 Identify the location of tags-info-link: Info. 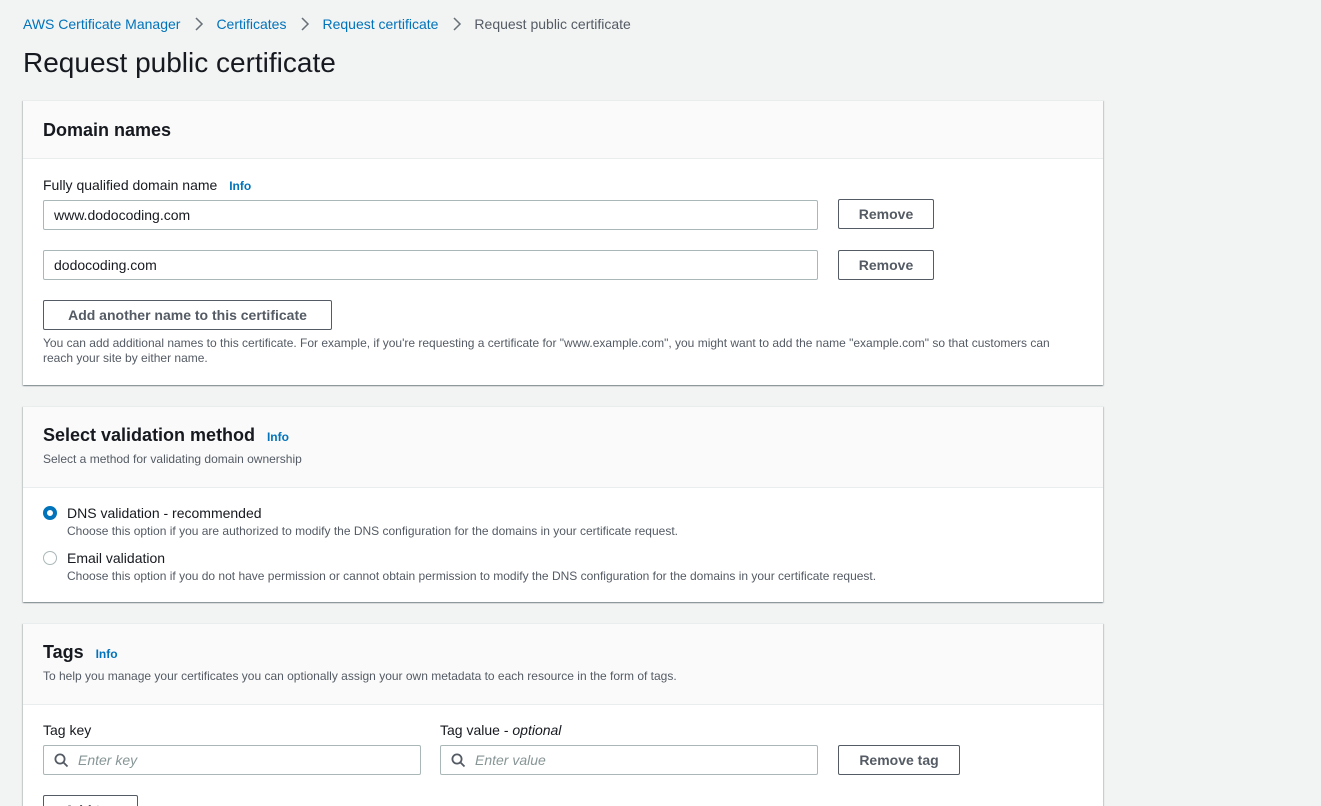
(107, 654).